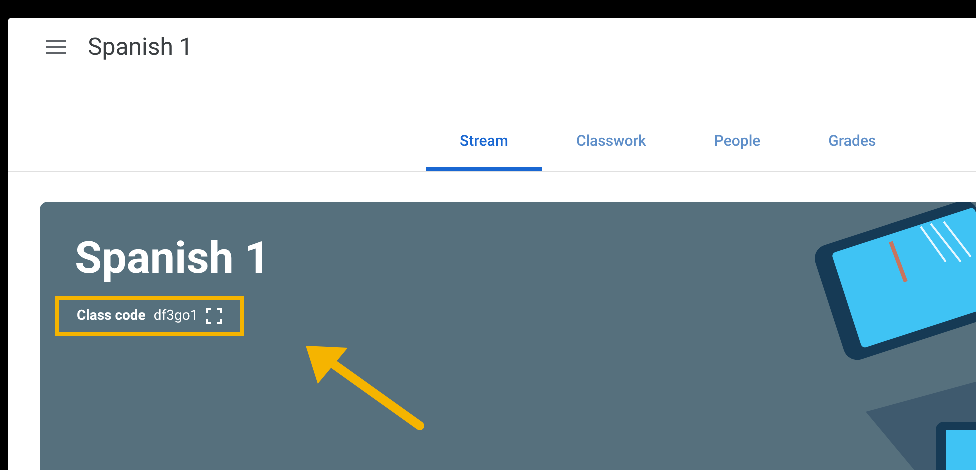 The width and height of the screenshot is (976, 470). Describe the element at coordinates (484, 143) in the screenshot. I see `tab: Stream` at that location.